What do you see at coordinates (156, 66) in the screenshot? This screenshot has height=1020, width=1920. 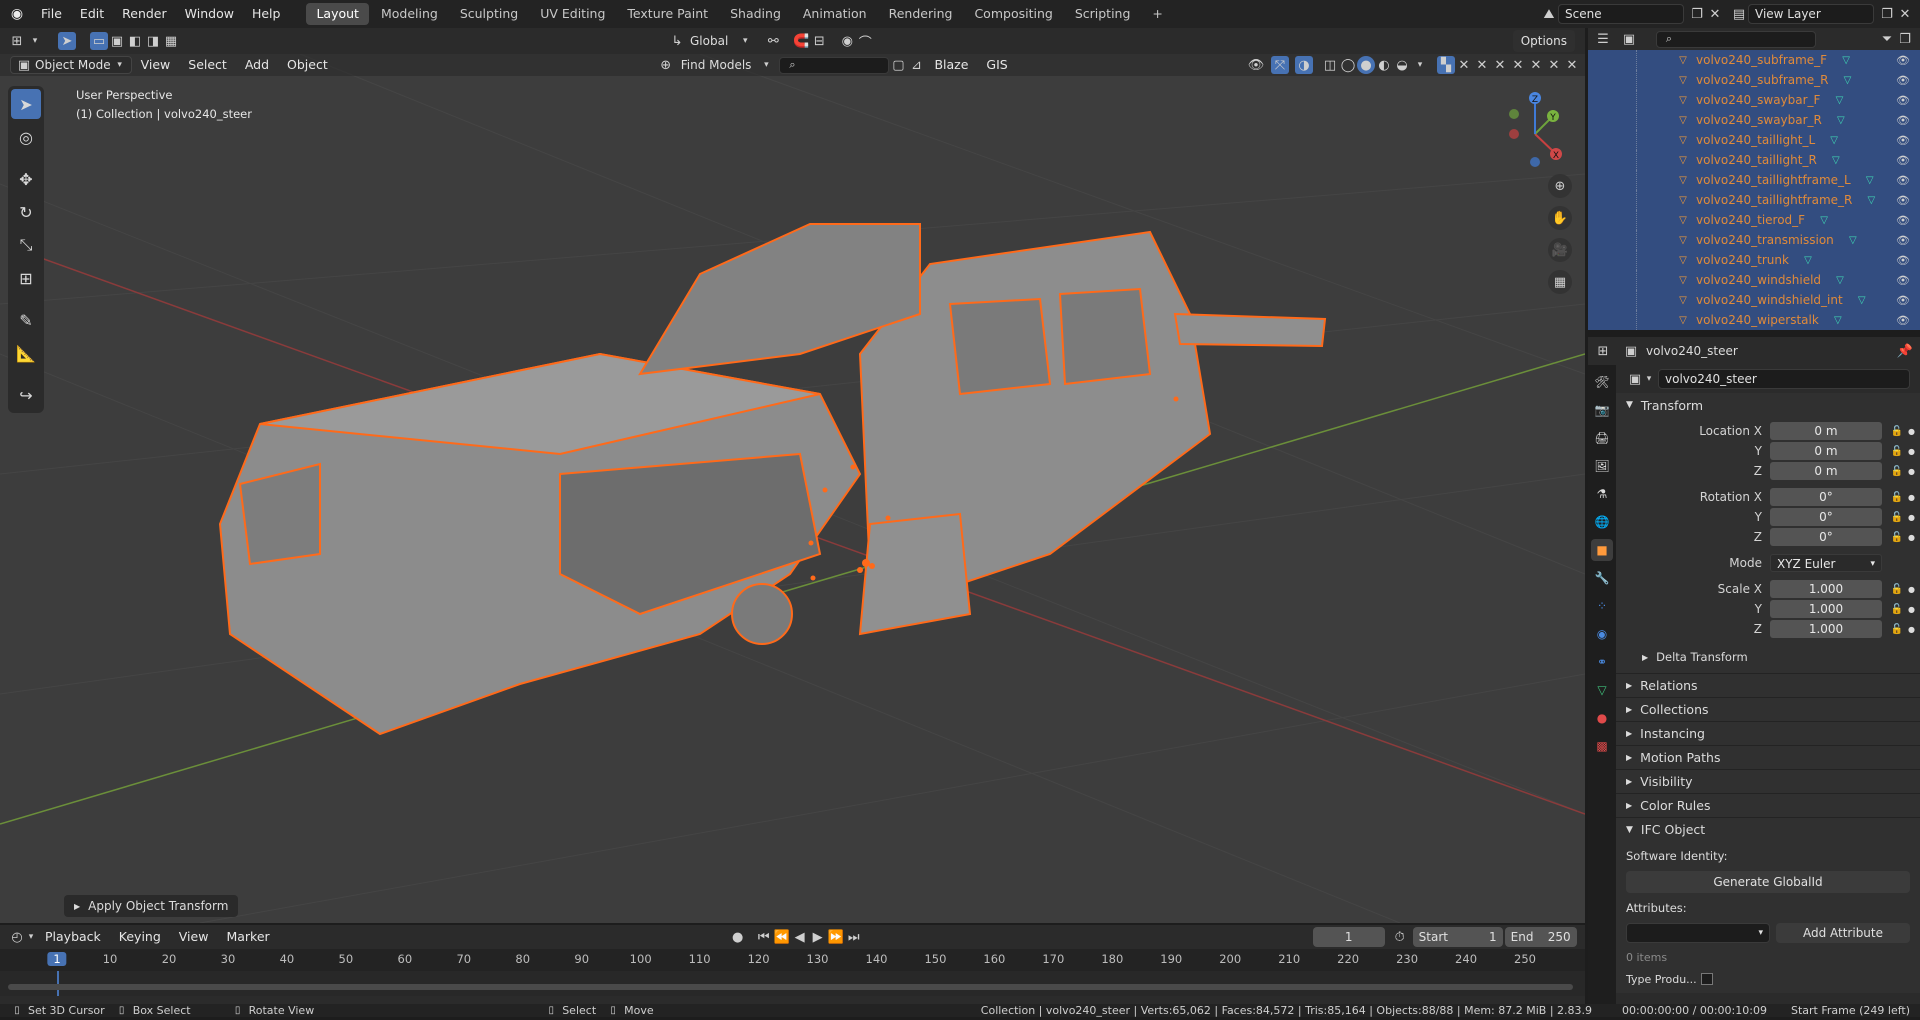 I see `menu-view: View` at bounding box center [156, 66].